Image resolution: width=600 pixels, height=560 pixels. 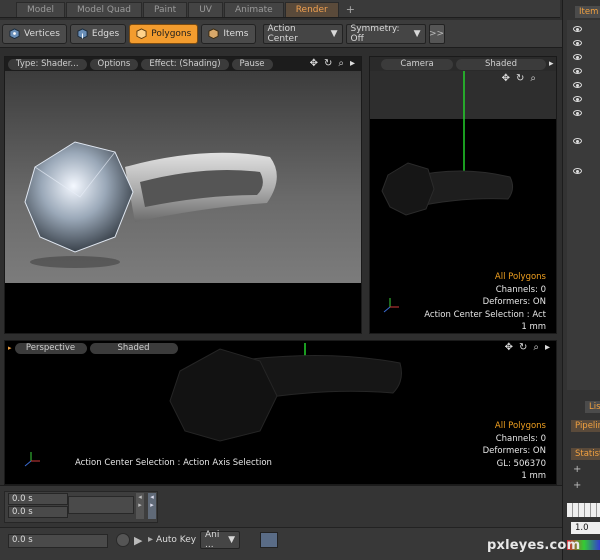 I want to click on zoom-view-icon: ⌕, so click(x=341, y=63).